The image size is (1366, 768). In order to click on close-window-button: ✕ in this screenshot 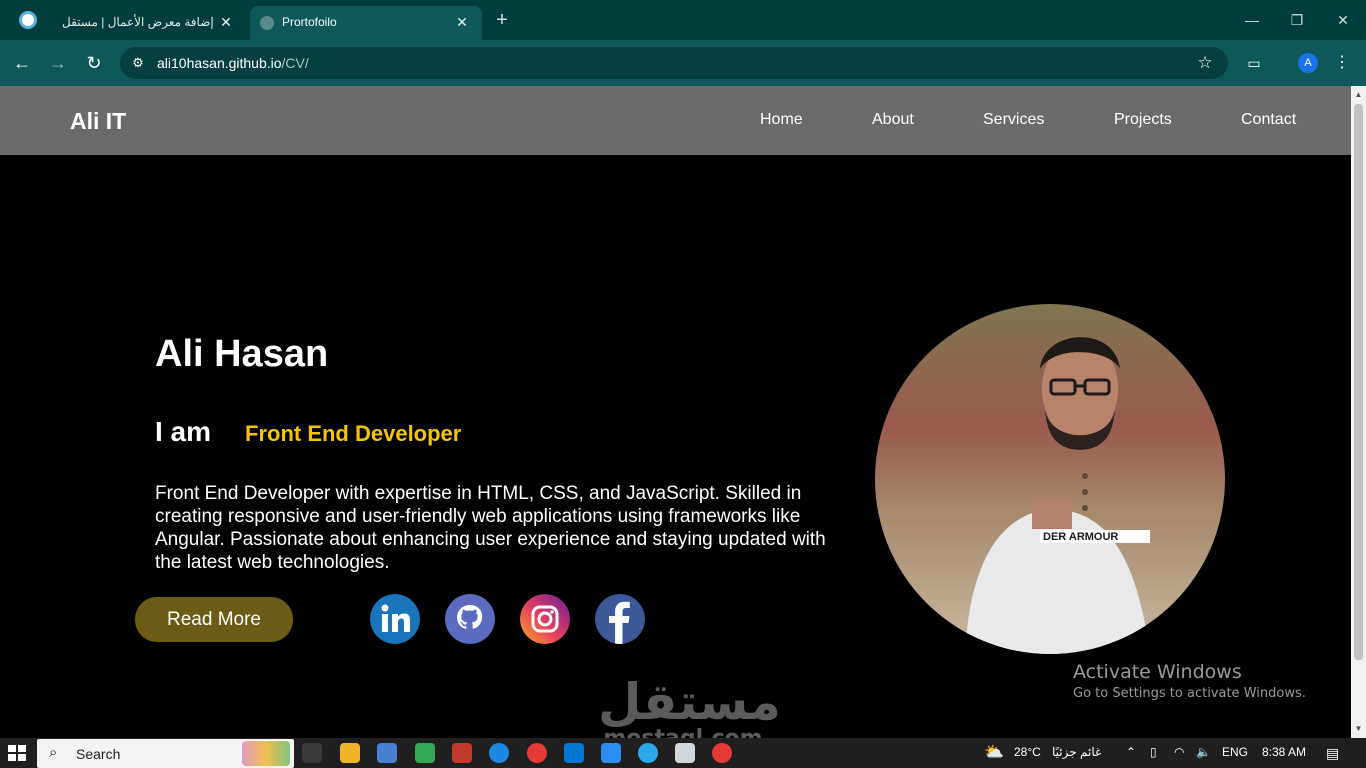, I will do `click(1343, 20)`.